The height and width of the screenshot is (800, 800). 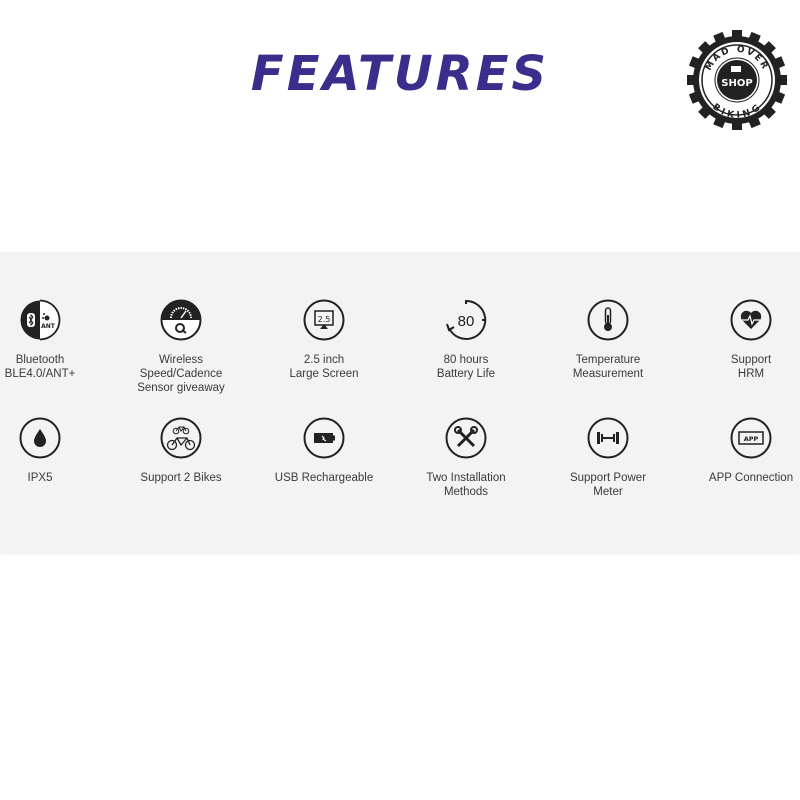 I want to click on feature-label-line: Speed/Cadence, so click(x=181, y=374).